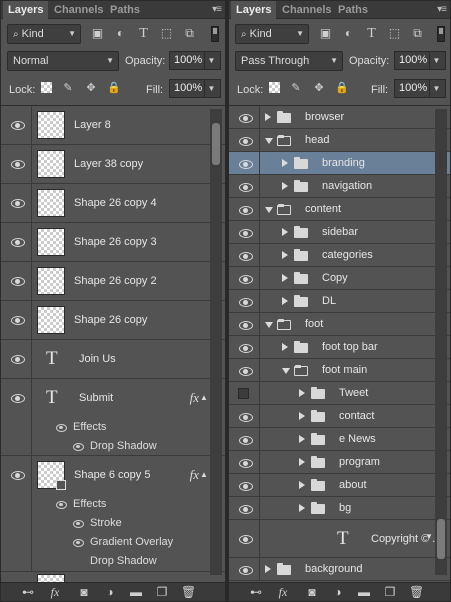  Describe the element at coordinates (339, 569) in the screenshot. I see `group-row: background` at that location.